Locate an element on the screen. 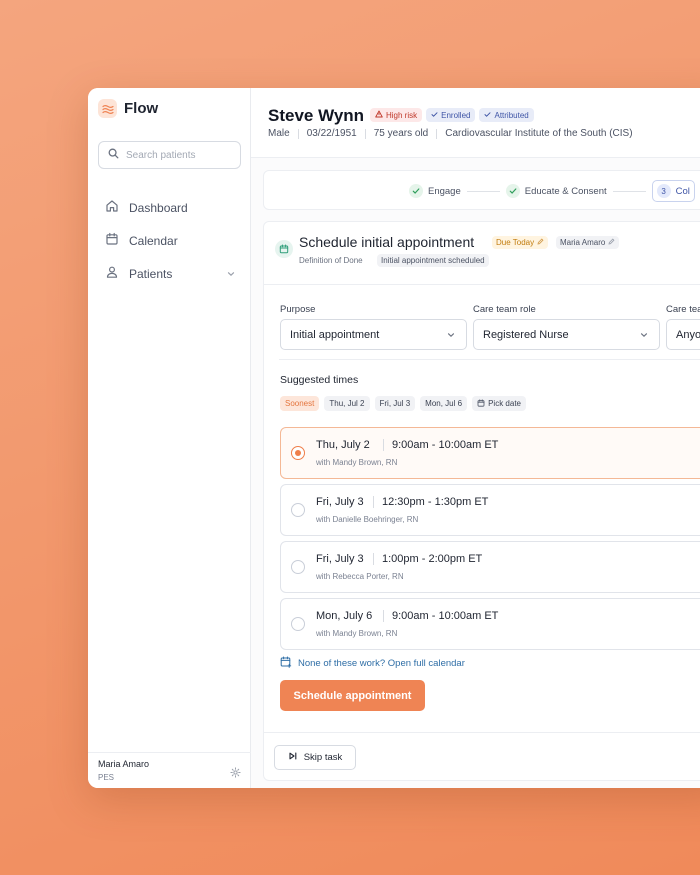 This screenshot has width=700, height=875. slot-date: Thu, July 2 is located at coordinates (343, 445).